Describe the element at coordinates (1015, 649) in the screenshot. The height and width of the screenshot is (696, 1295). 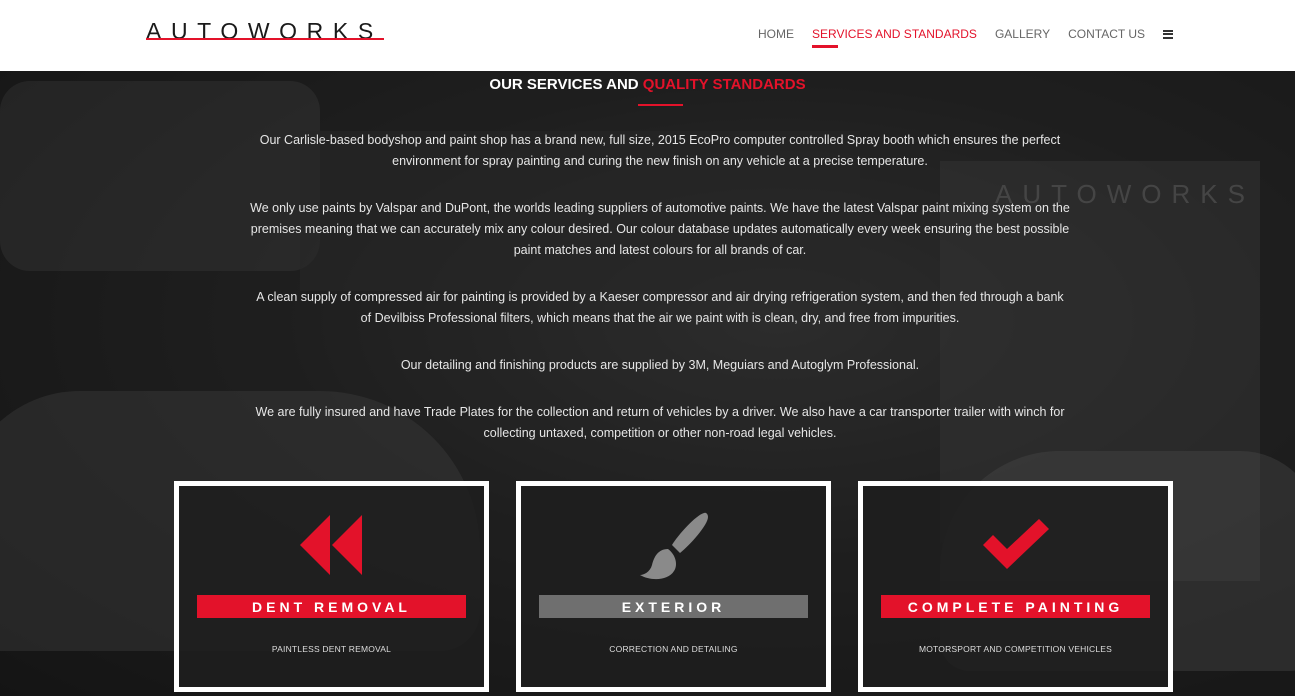
I see `card-subtitle: MOTORSPORT AND COMPETITION VEHICLES` at that location.